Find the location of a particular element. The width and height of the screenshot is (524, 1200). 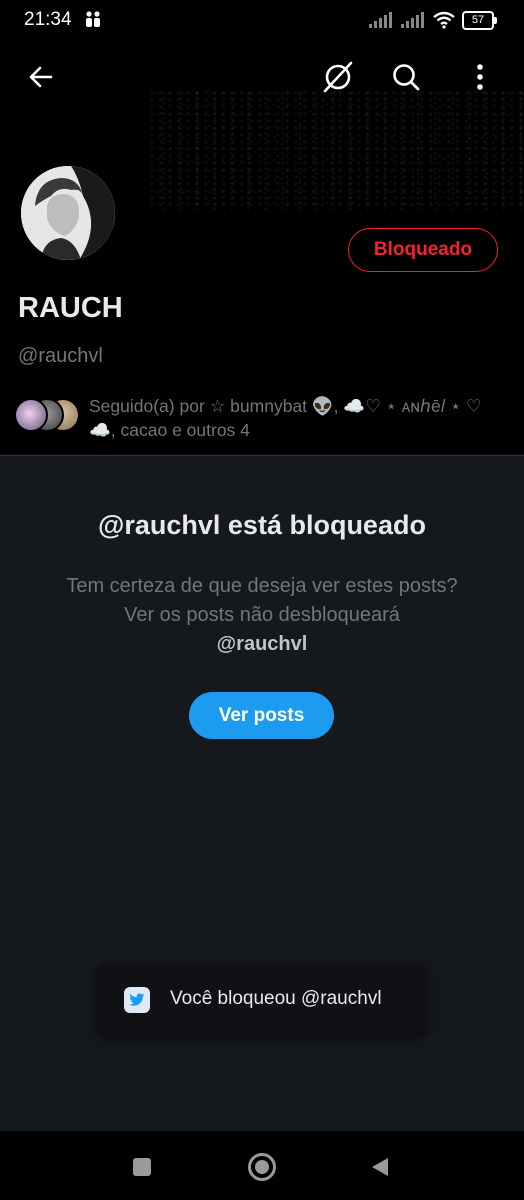

home-circle-icon is located at coordinates (262, 1167).